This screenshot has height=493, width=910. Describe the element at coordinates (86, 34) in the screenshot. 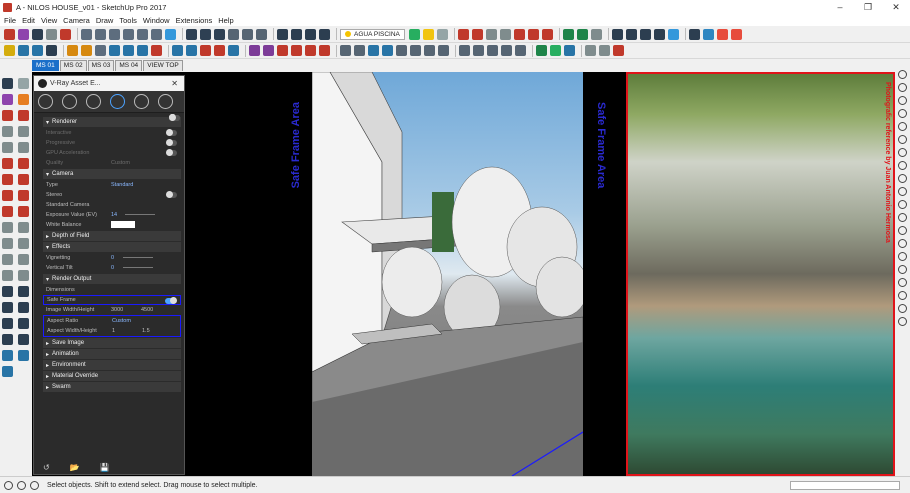

I see `iso-view-icon` at that location.